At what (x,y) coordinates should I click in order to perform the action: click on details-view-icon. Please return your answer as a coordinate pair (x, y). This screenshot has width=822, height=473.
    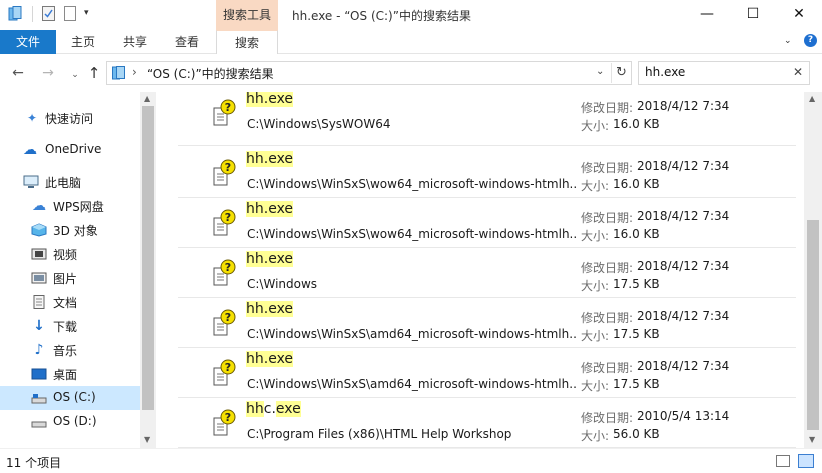
    Looking at the image, I should click on (783, 461).